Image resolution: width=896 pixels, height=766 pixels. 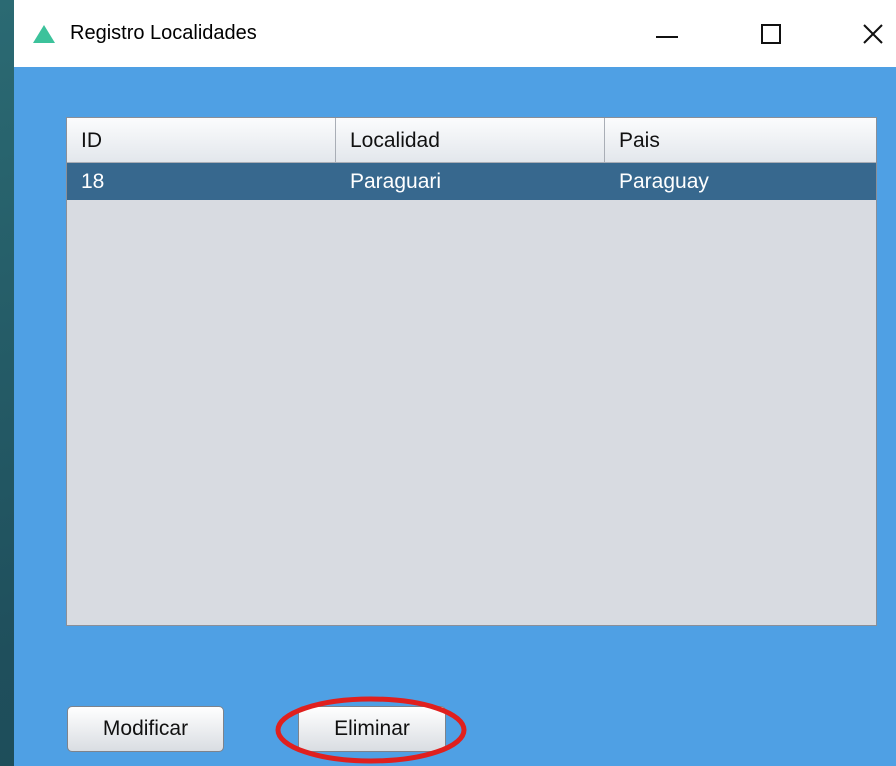 I want to click on table-row: 18 Paraguari Paraguay, so click(x=471, y=181).